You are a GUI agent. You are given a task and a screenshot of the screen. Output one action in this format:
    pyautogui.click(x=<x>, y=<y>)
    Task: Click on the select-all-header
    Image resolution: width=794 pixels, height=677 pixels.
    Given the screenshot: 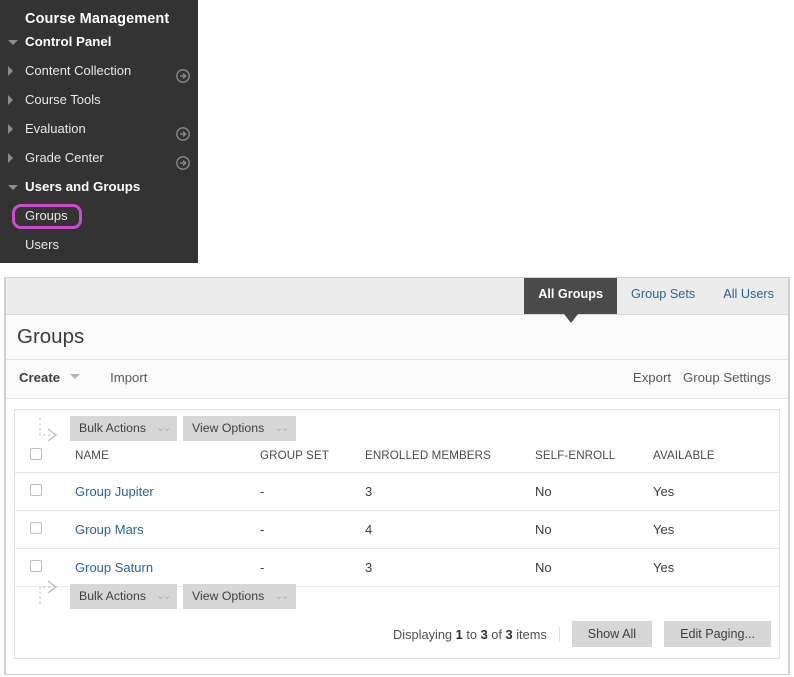 What is the action you would take?
    pyautogui.click(x=45, y=460)
    